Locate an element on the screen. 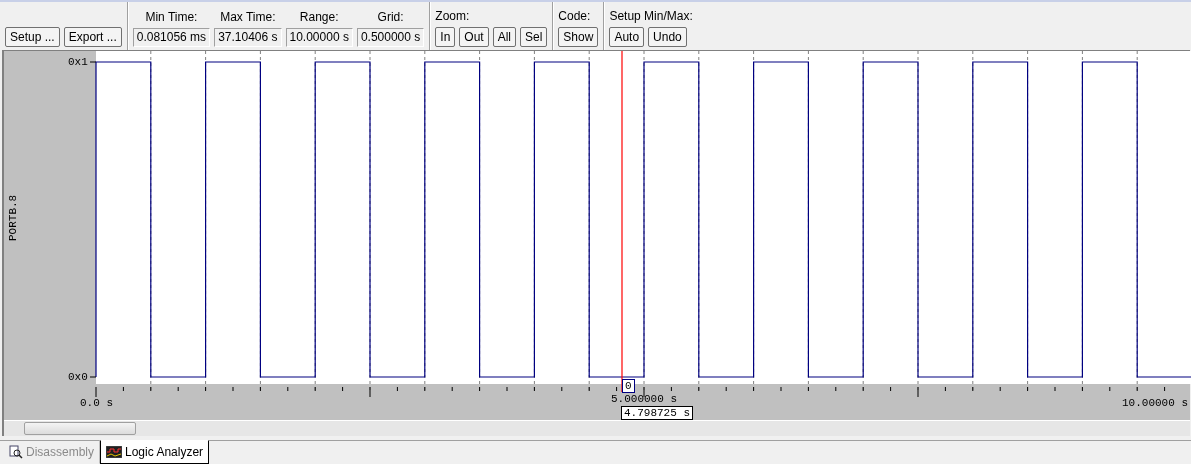 The image size is (1191, 464). scroll-thumb is located at coordinates (80, 428).